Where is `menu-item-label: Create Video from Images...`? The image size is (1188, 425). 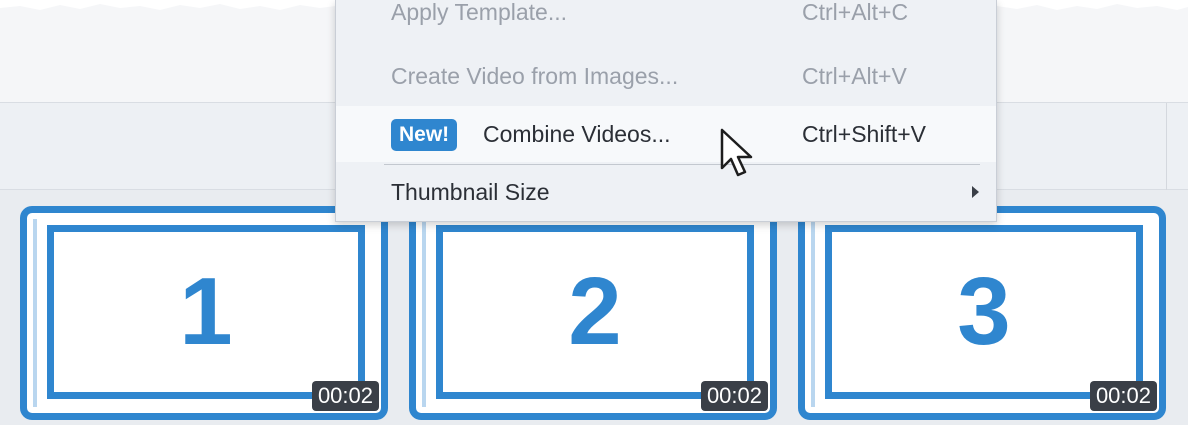 menu-item-label: Create Video from Images... is located at coordinates (535, 75).